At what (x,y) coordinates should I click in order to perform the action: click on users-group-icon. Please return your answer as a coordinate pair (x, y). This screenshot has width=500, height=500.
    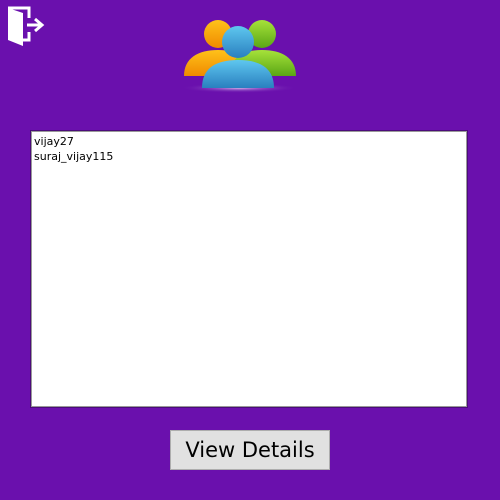
    Looking at the image, I should click on (239, 56).